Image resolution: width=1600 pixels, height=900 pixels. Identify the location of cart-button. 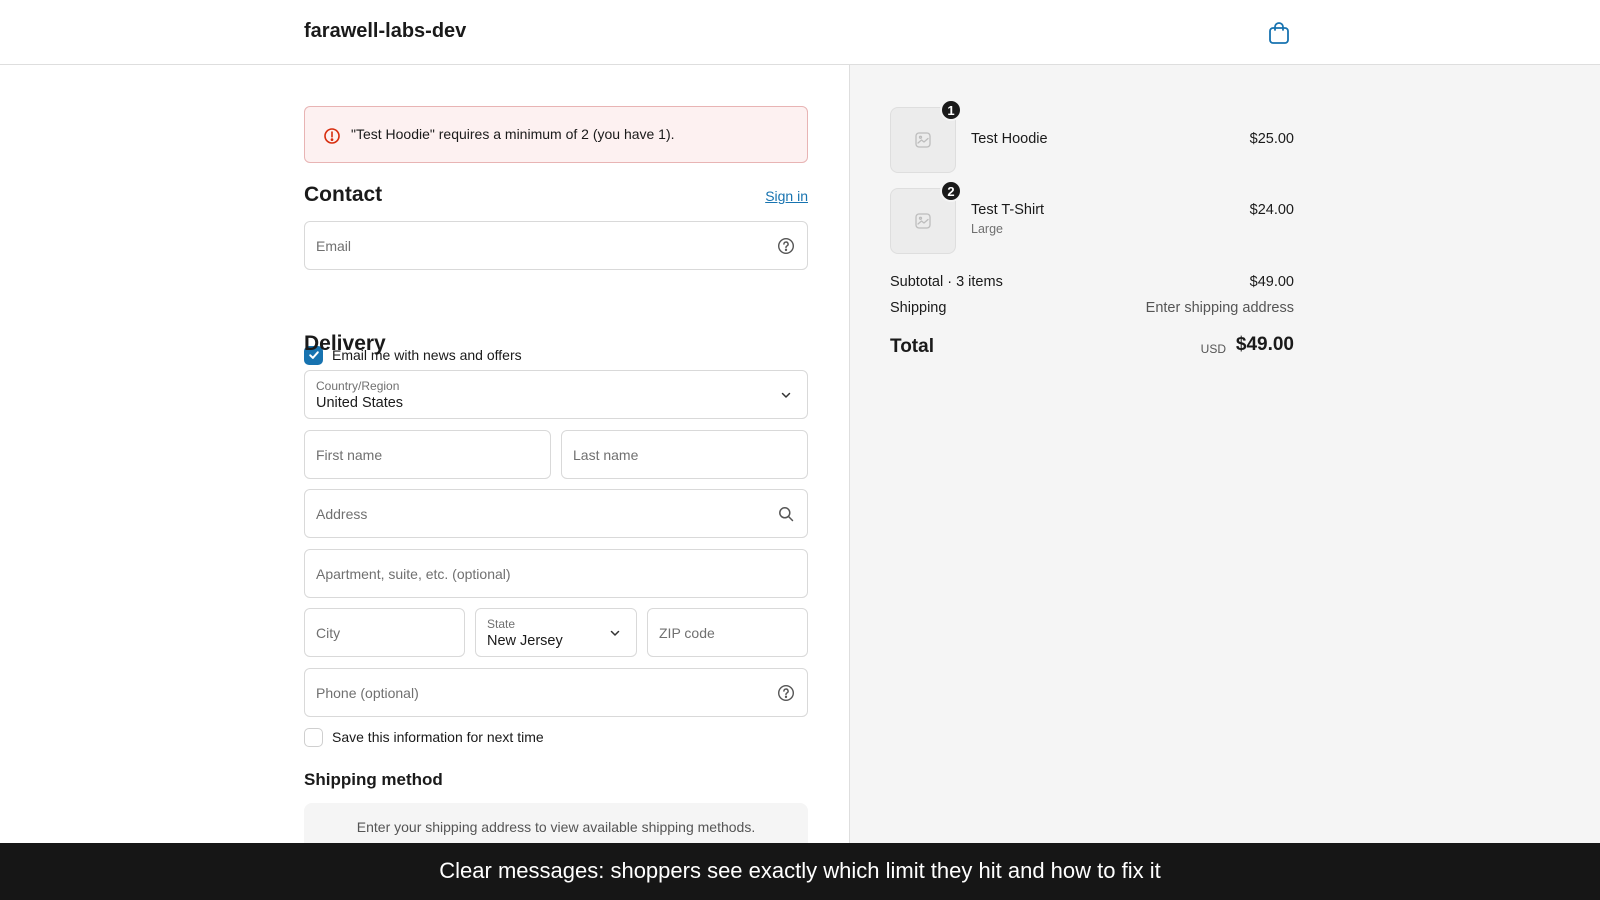
(1279, 33).